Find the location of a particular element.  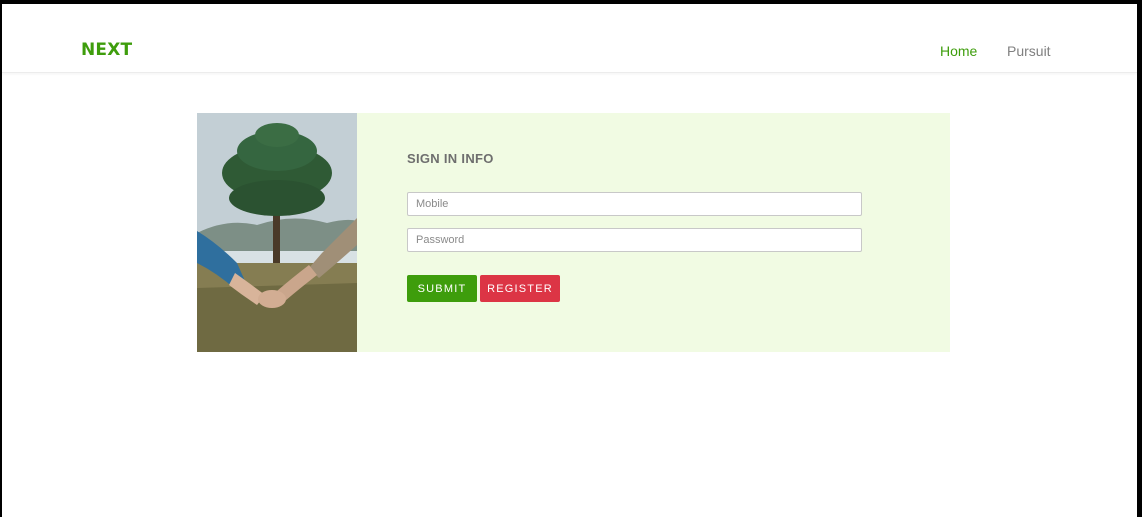

register-button: REGISTER is located at coordinates (520, 288).